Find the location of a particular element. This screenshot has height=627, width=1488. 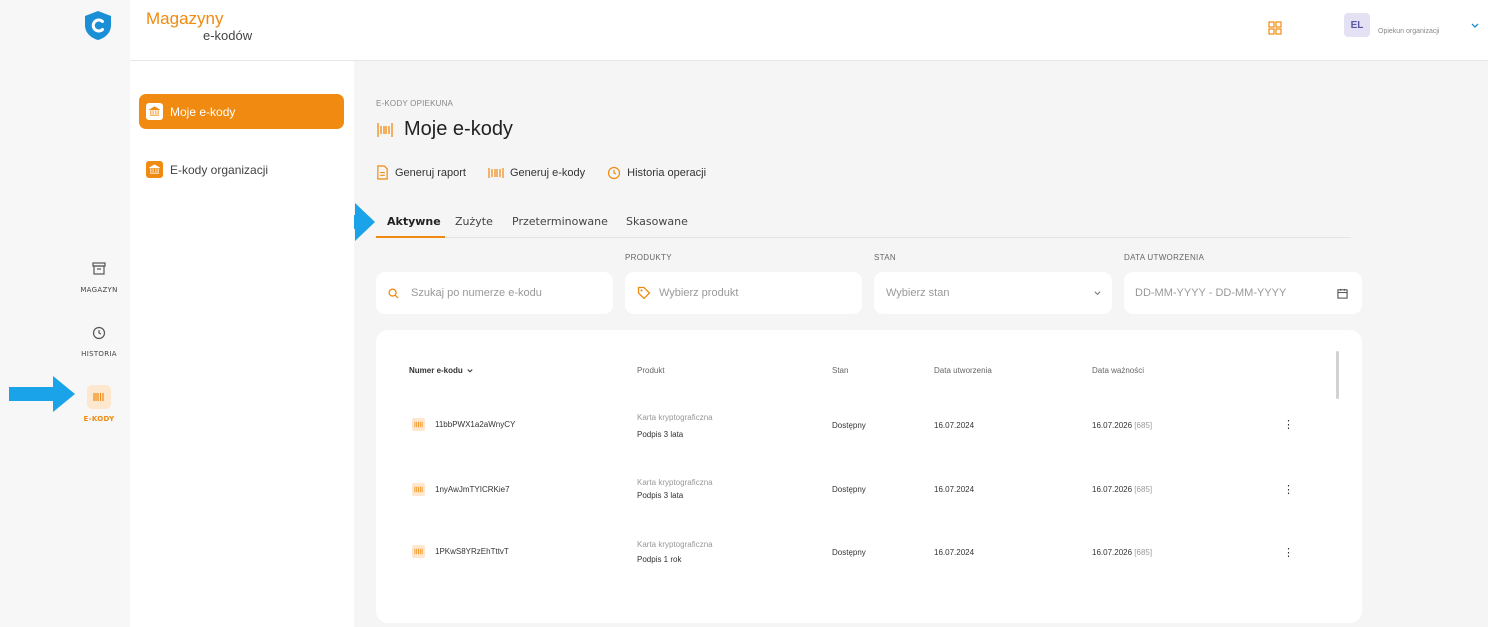

tag-icon is located at coordinates (644, 293).